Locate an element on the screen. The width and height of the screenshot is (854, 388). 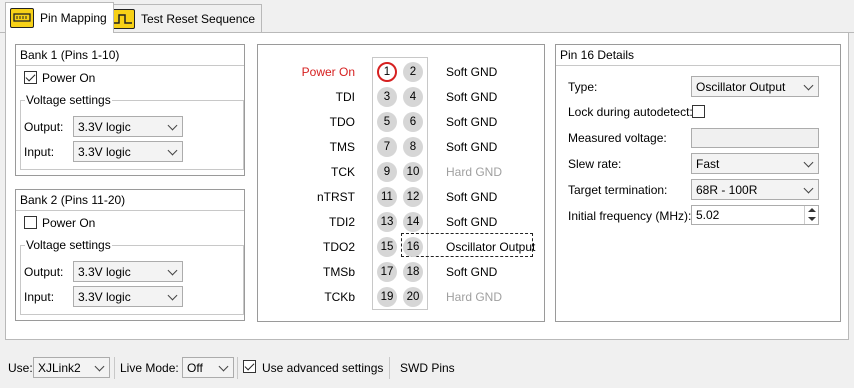
tab-test-reset-sequence: Test Reset Sequence is located at coordinates (184, 18).